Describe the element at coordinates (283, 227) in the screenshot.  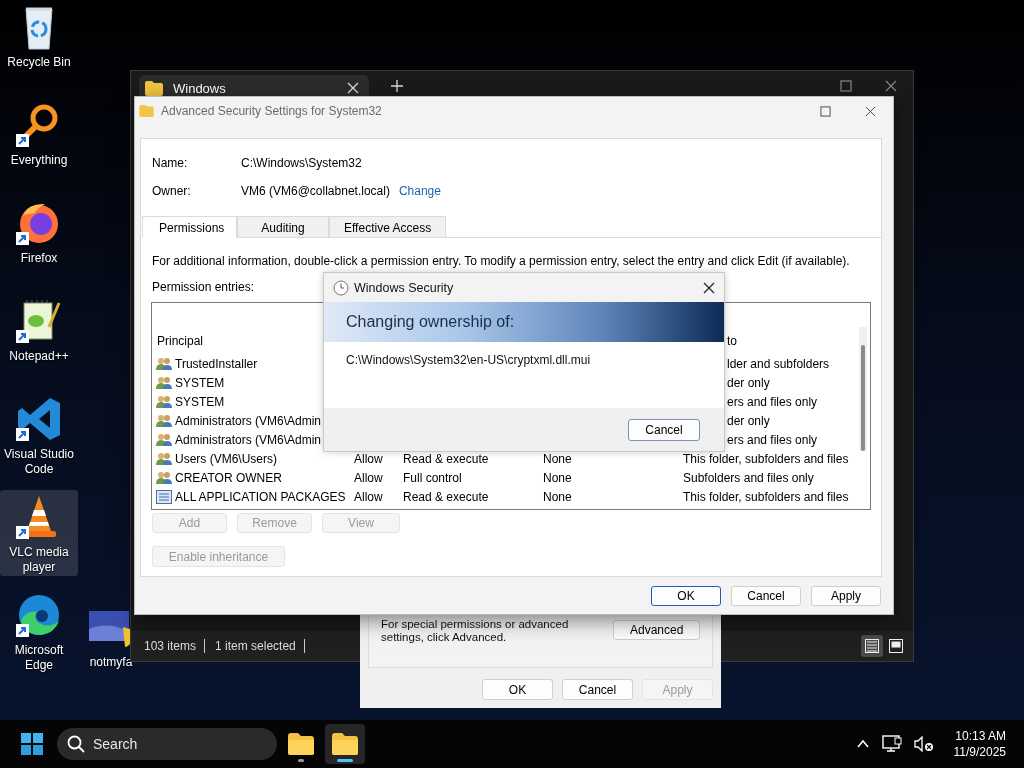
I see `tab: Auditing` at that location.